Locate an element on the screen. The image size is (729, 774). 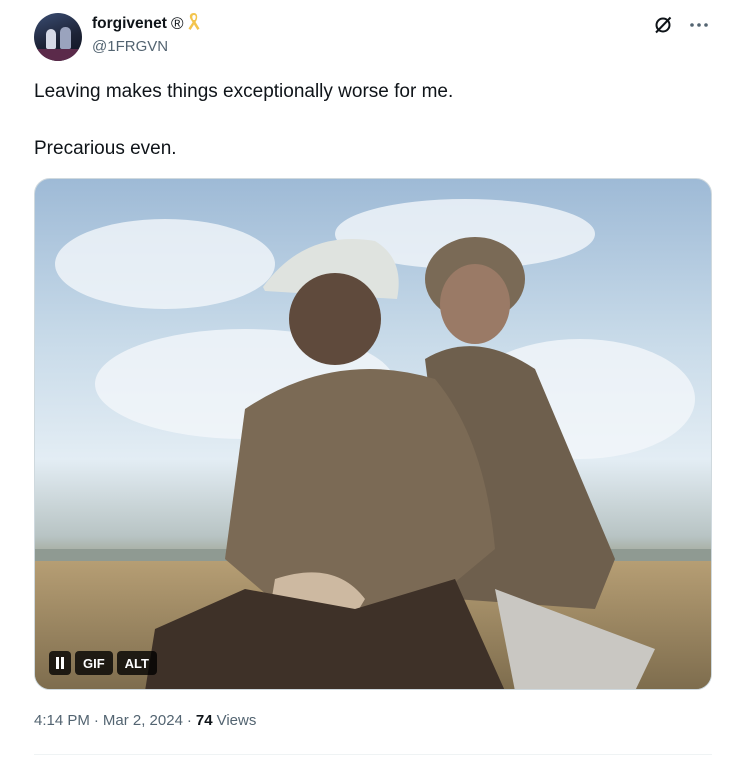
grok-slash-icon is located at coordinates (663, 25).